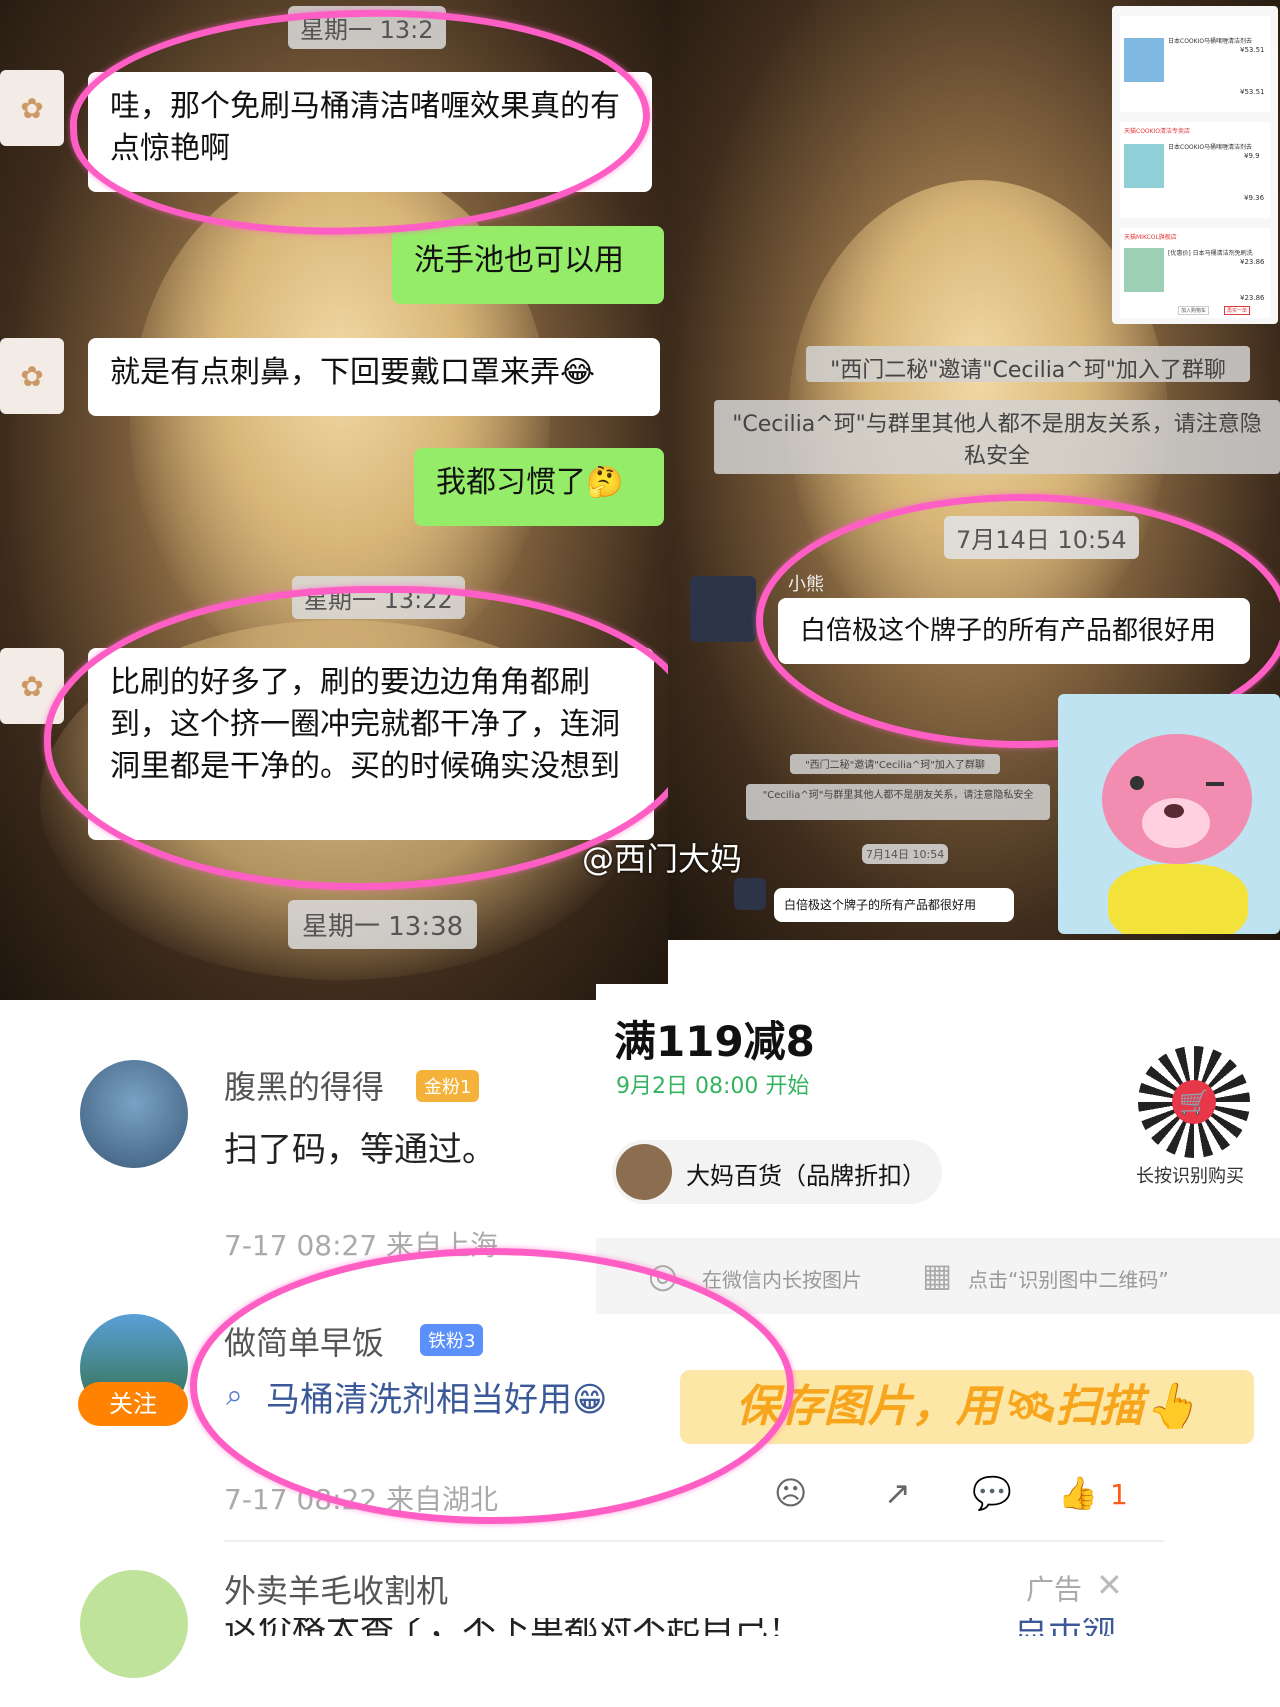  I want to click on sender-name: 小熊, so click(806, 584).